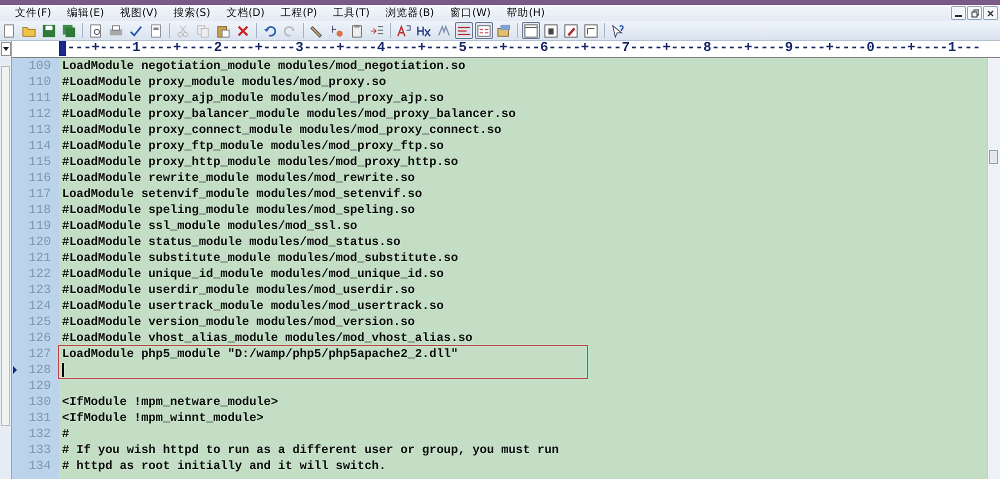  Describe the element at coordinates (39, 226) in the screenshot. I see `line-number: 119` at that location.